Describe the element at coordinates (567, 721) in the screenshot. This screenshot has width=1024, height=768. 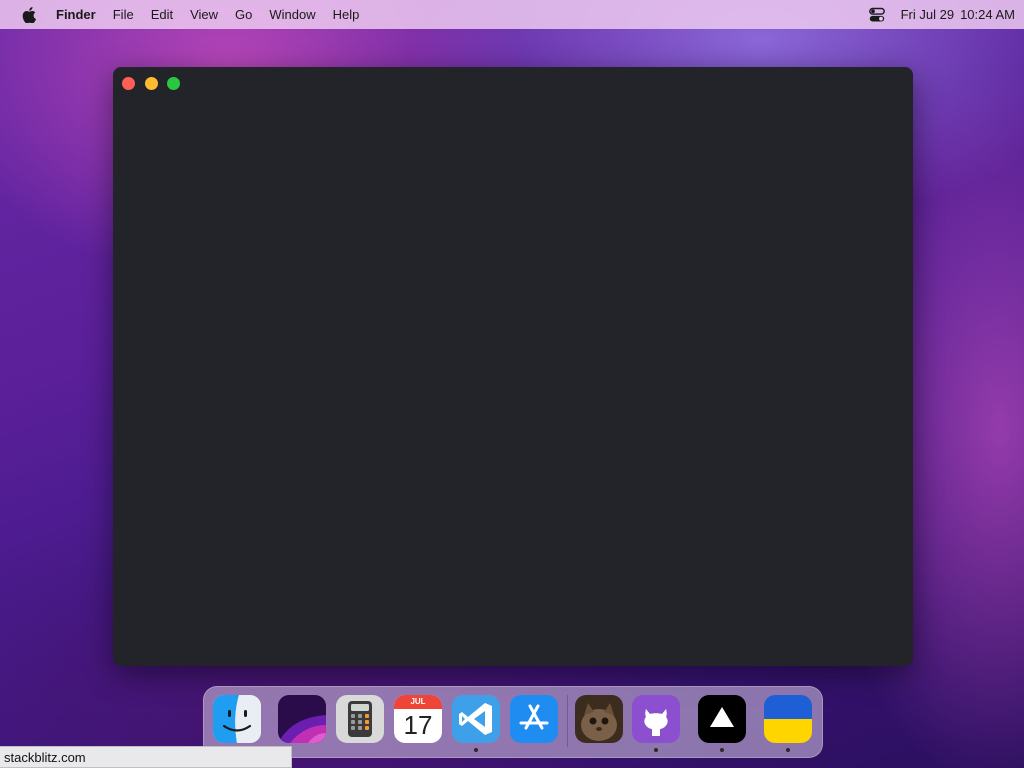
I see `dock-separator` at that location.